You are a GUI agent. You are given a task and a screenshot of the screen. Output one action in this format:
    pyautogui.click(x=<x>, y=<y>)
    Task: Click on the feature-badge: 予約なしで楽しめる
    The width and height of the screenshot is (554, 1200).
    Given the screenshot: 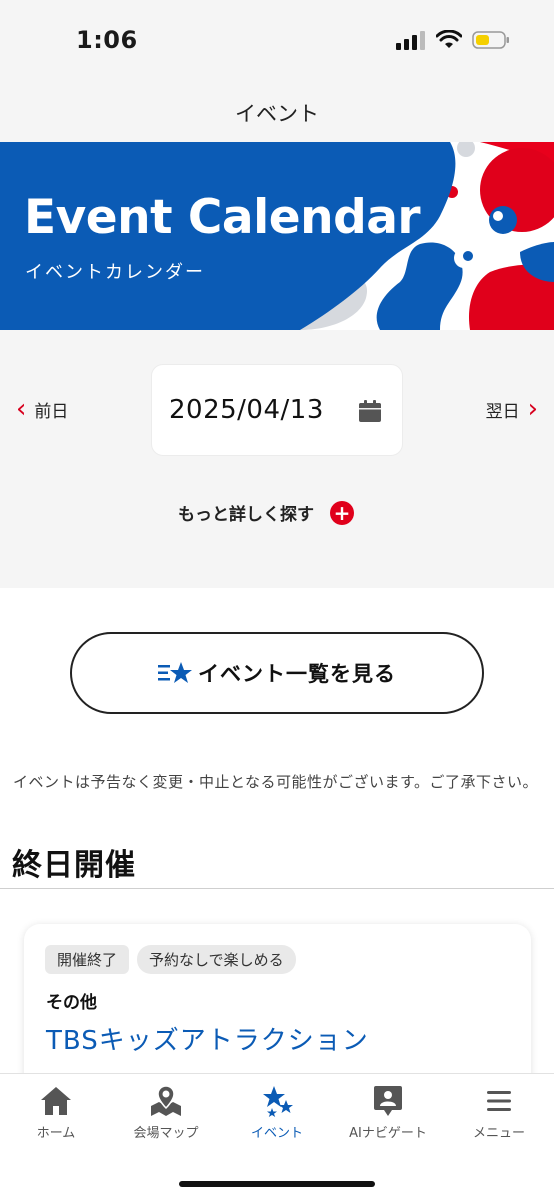 What is the action you would take?
    pyautogui.click(x=216, y=959)
    